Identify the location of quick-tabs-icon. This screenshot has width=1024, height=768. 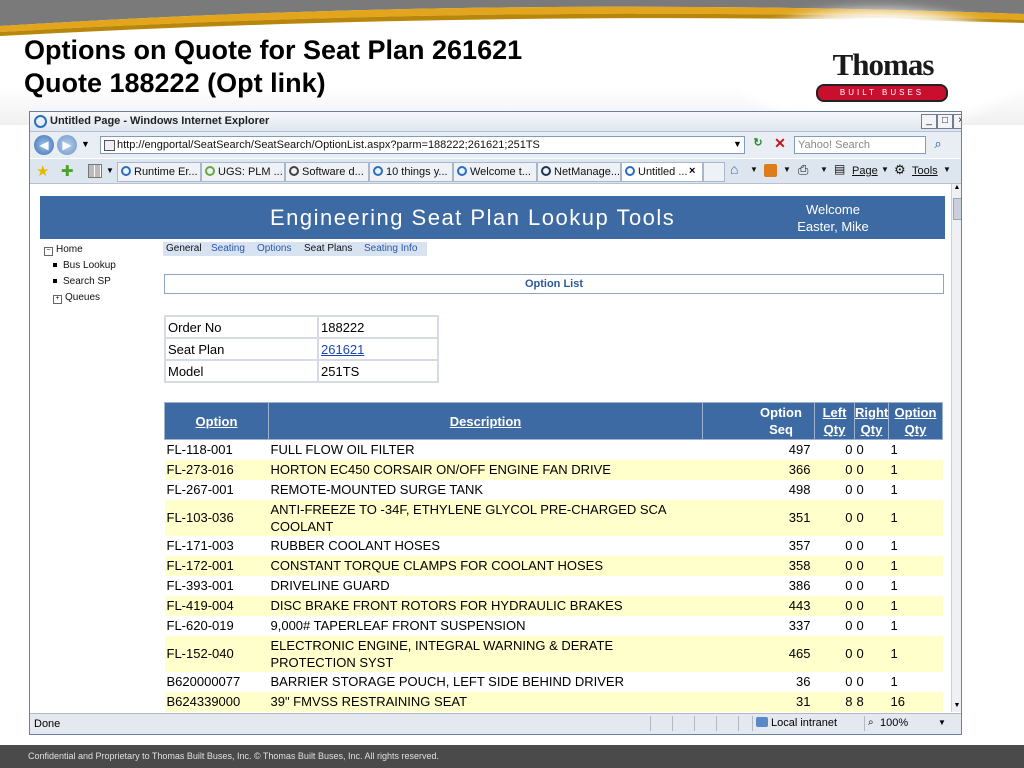
(95, 171).